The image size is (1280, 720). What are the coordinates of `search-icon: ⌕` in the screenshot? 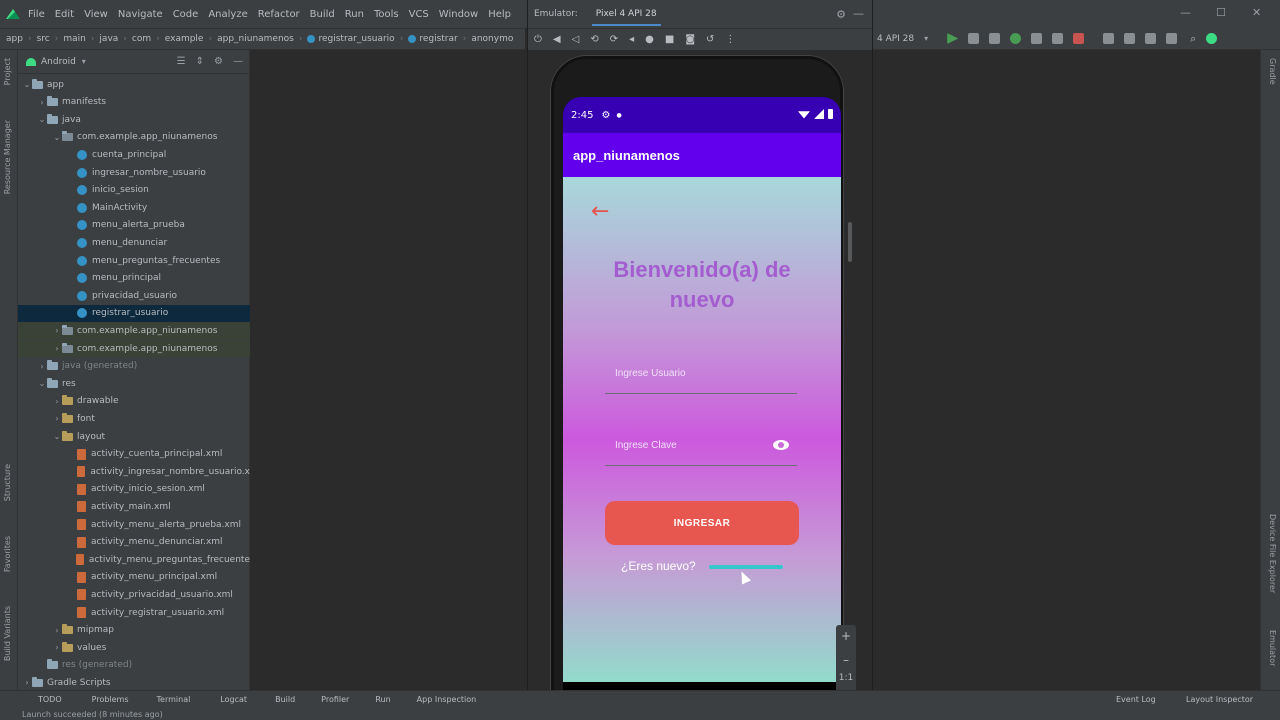 It's located at (1193, 39).